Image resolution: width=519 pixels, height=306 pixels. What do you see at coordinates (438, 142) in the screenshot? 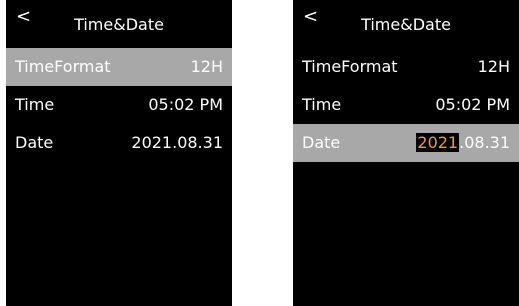
I see `year-edit-field: 2021` at bounding box center [438, 142].